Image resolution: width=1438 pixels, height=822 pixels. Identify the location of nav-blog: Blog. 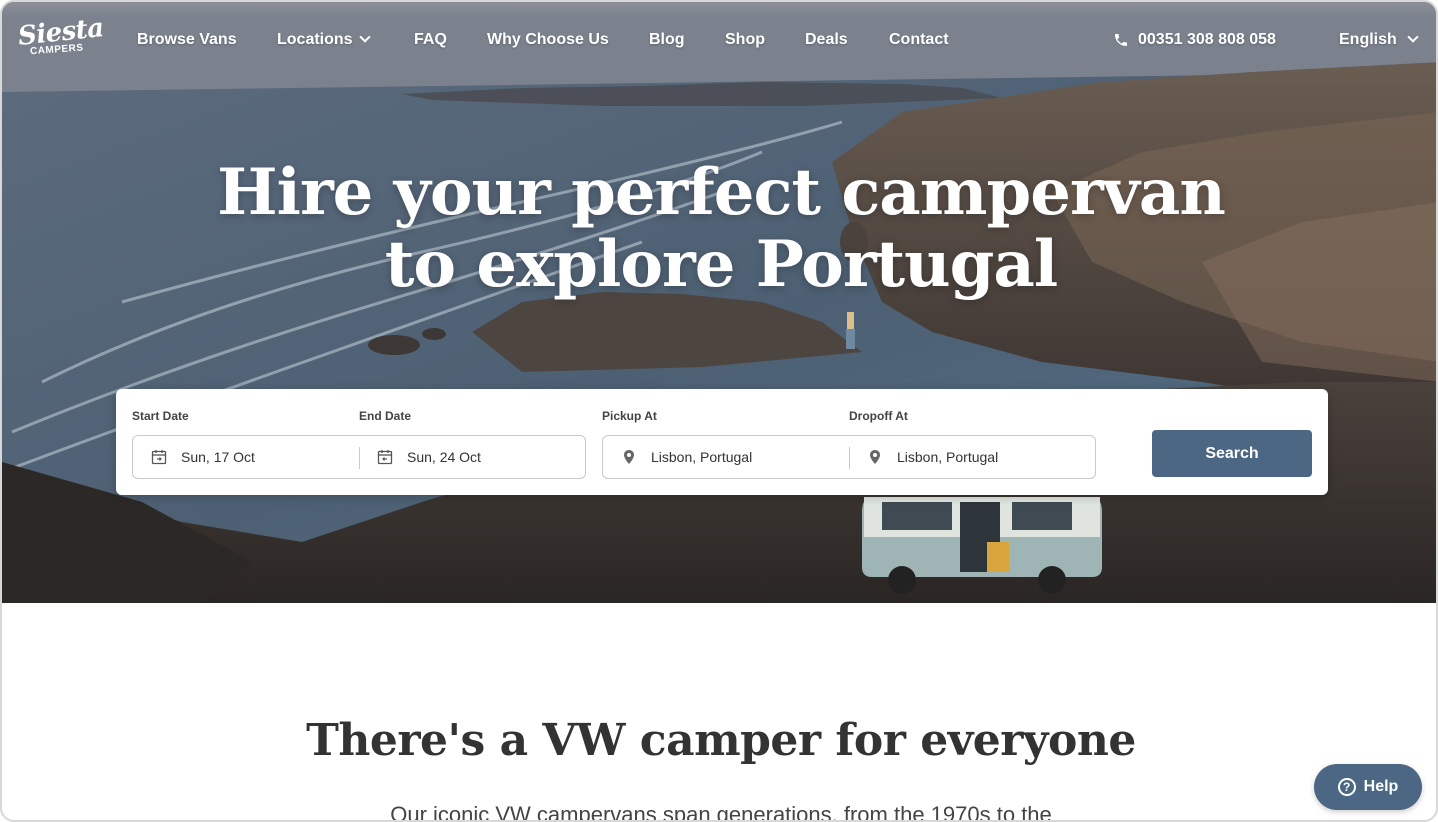
(667, 40).